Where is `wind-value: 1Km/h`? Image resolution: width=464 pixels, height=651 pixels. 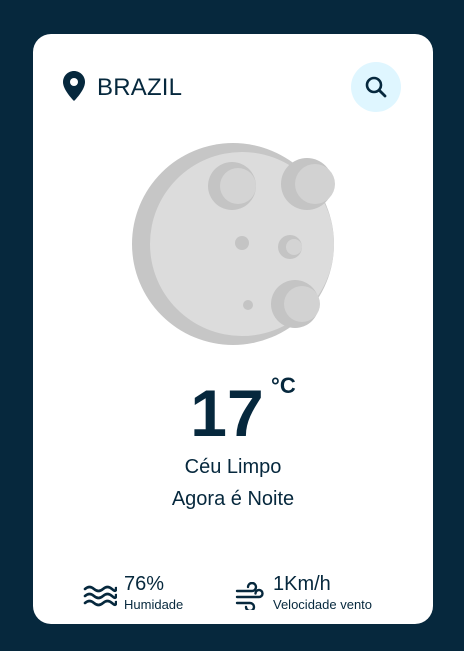
wind-value: 1Km/h is located at coordinates (302, 584).